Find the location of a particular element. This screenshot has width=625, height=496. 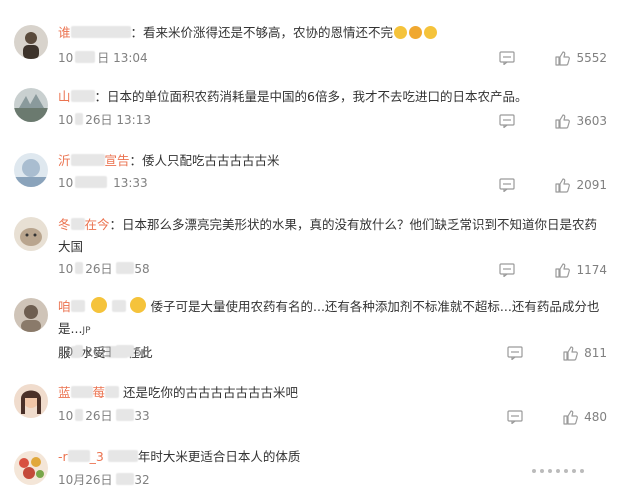

comment-text: 日本那么多漂亮完美形状的水果，真的没有放什么？他们缺乏常识到不知道你日是农药大国 is located at coordinates (328, 235).